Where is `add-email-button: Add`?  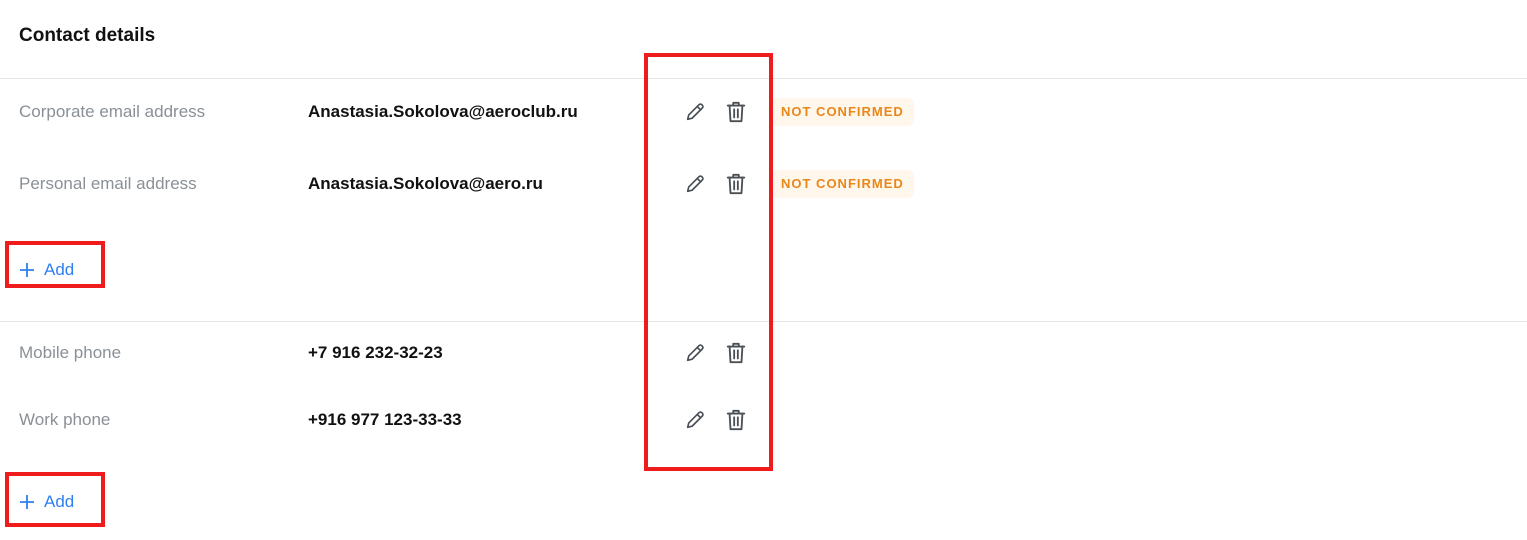 add-email-button: Add is located at coordinates (46, 270).